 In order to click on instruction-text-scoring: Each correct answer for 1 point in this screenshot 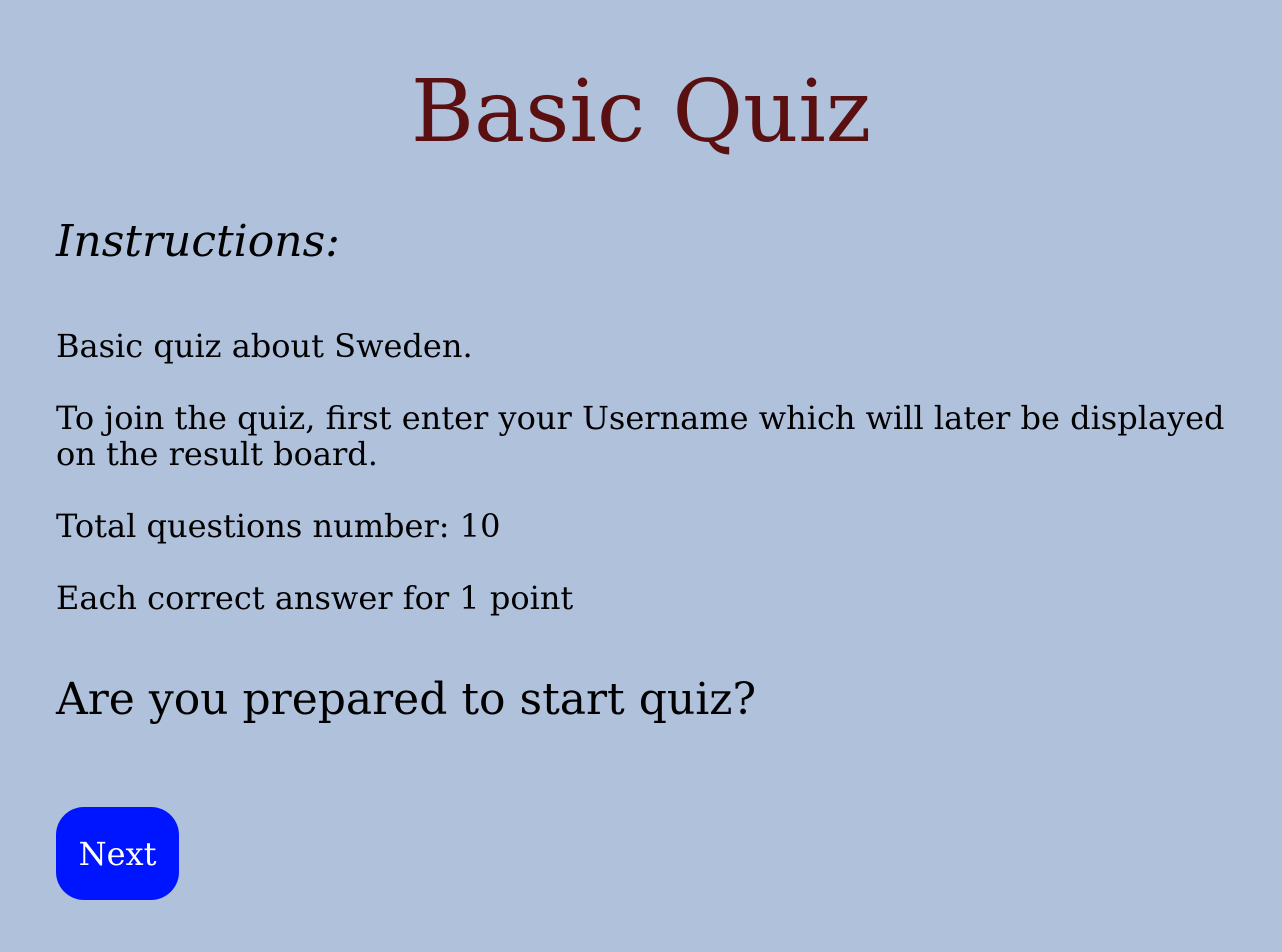, I will do `click(315, 598)`.